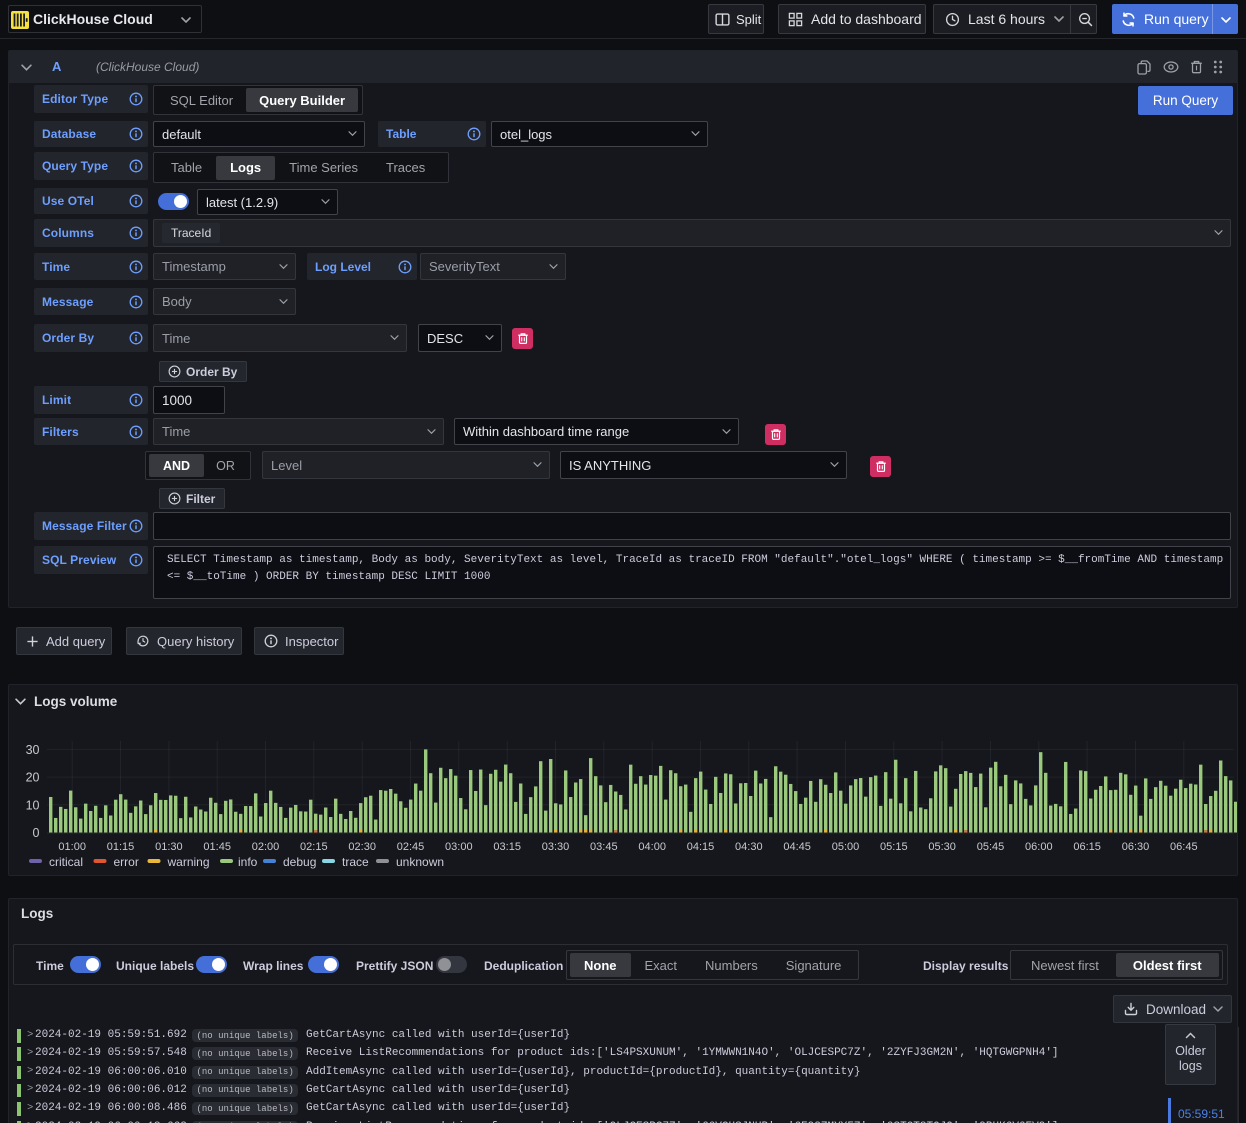 The width and height of the screenshot is (1246, 1123). Describe the element at coordinates (362, 847) in the screenshot. I see `svg-text: 02:30` at that location.